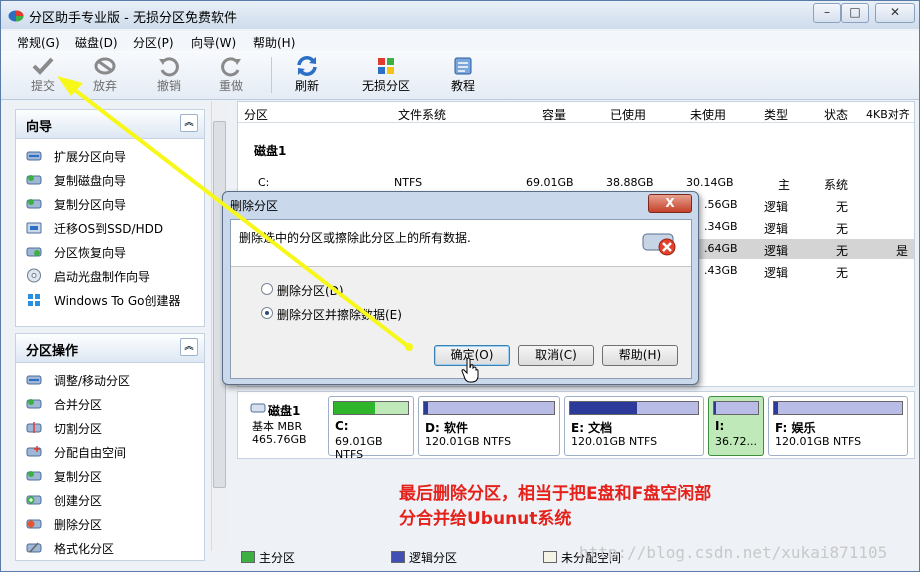 Image resolution: width=920 pixels, height=572 pixels. I want to click on hand-cursor-icon, so click(470, 370).